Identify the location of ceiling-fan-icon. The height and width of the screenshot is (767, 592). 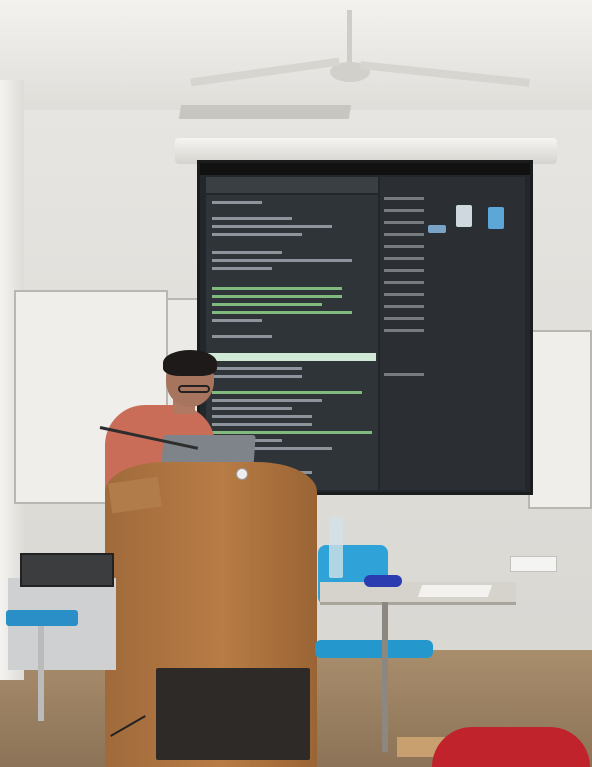
(349, 40).